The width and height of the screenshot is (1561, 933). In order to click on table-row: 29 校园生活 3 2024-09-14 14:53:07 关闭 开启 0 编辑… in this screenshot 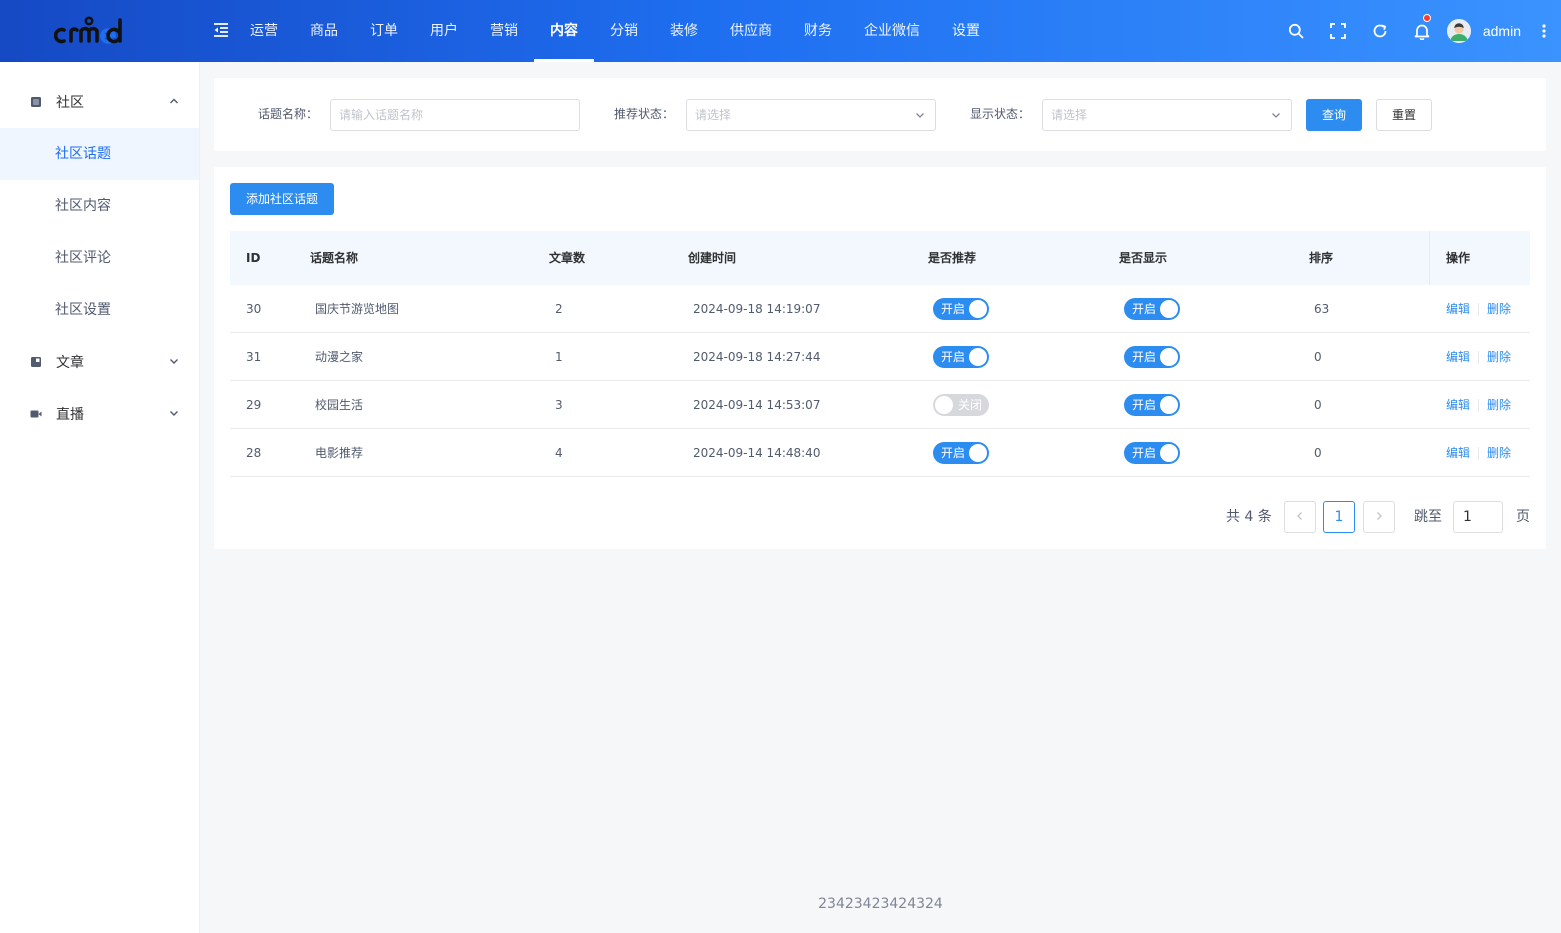, I will do `click(880, 405)`.